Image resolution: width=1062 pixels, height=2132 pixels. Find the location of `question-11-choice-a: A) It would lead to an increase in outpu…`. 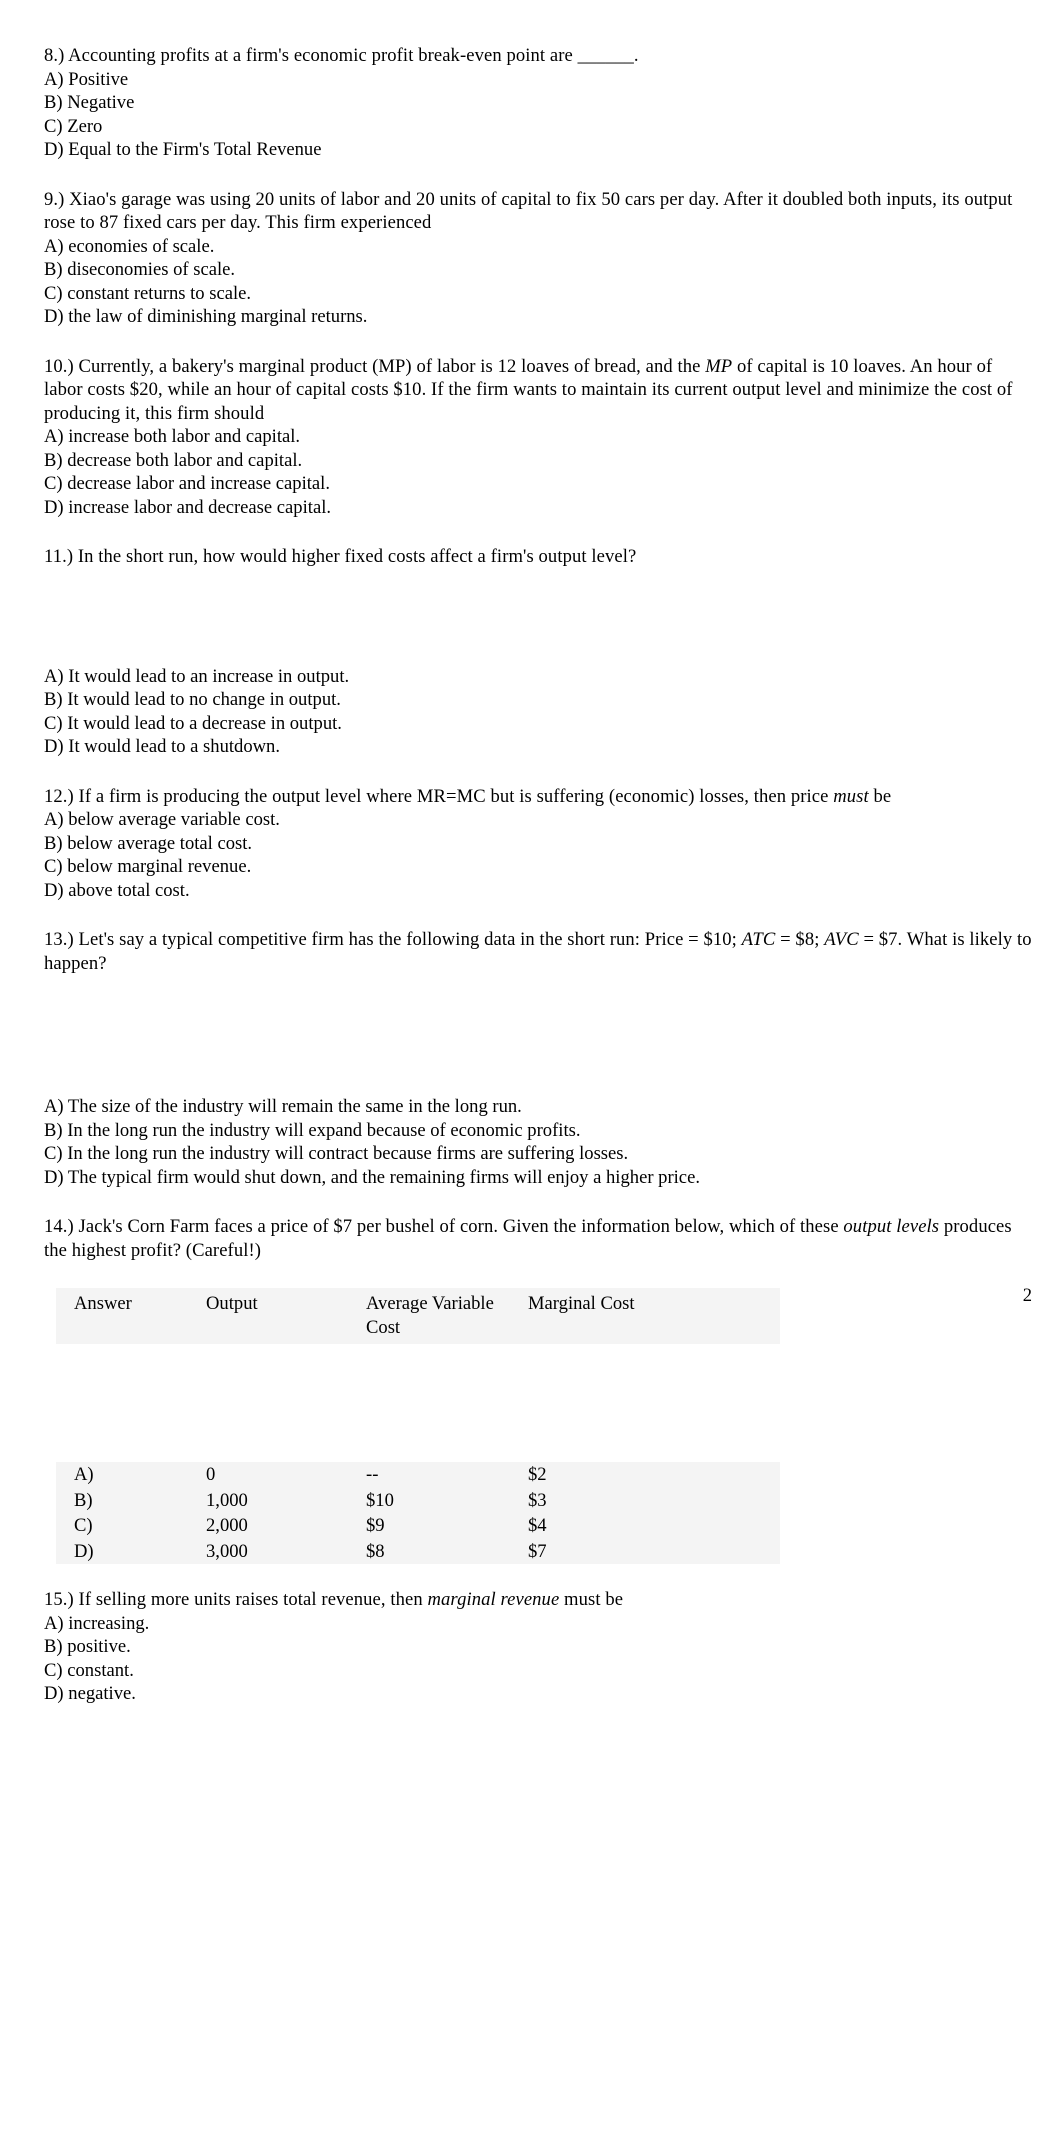

question-11-choice-a: A) It would lead to an increase in outpu… is located at coordinates (197, 676).